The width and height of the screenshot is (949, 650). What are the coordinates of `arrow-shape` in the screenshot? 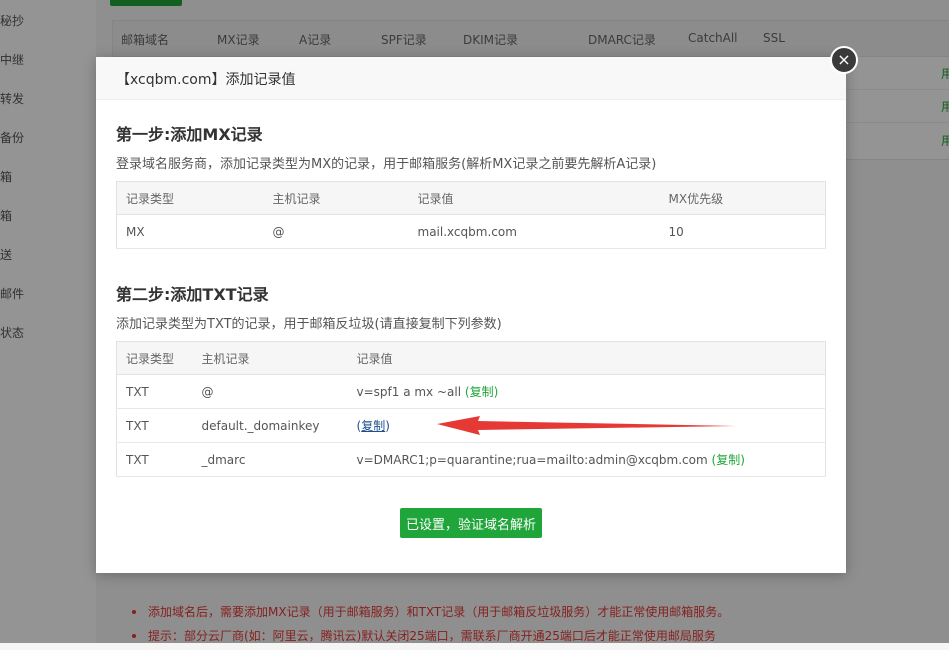 It's located at (586, 425).